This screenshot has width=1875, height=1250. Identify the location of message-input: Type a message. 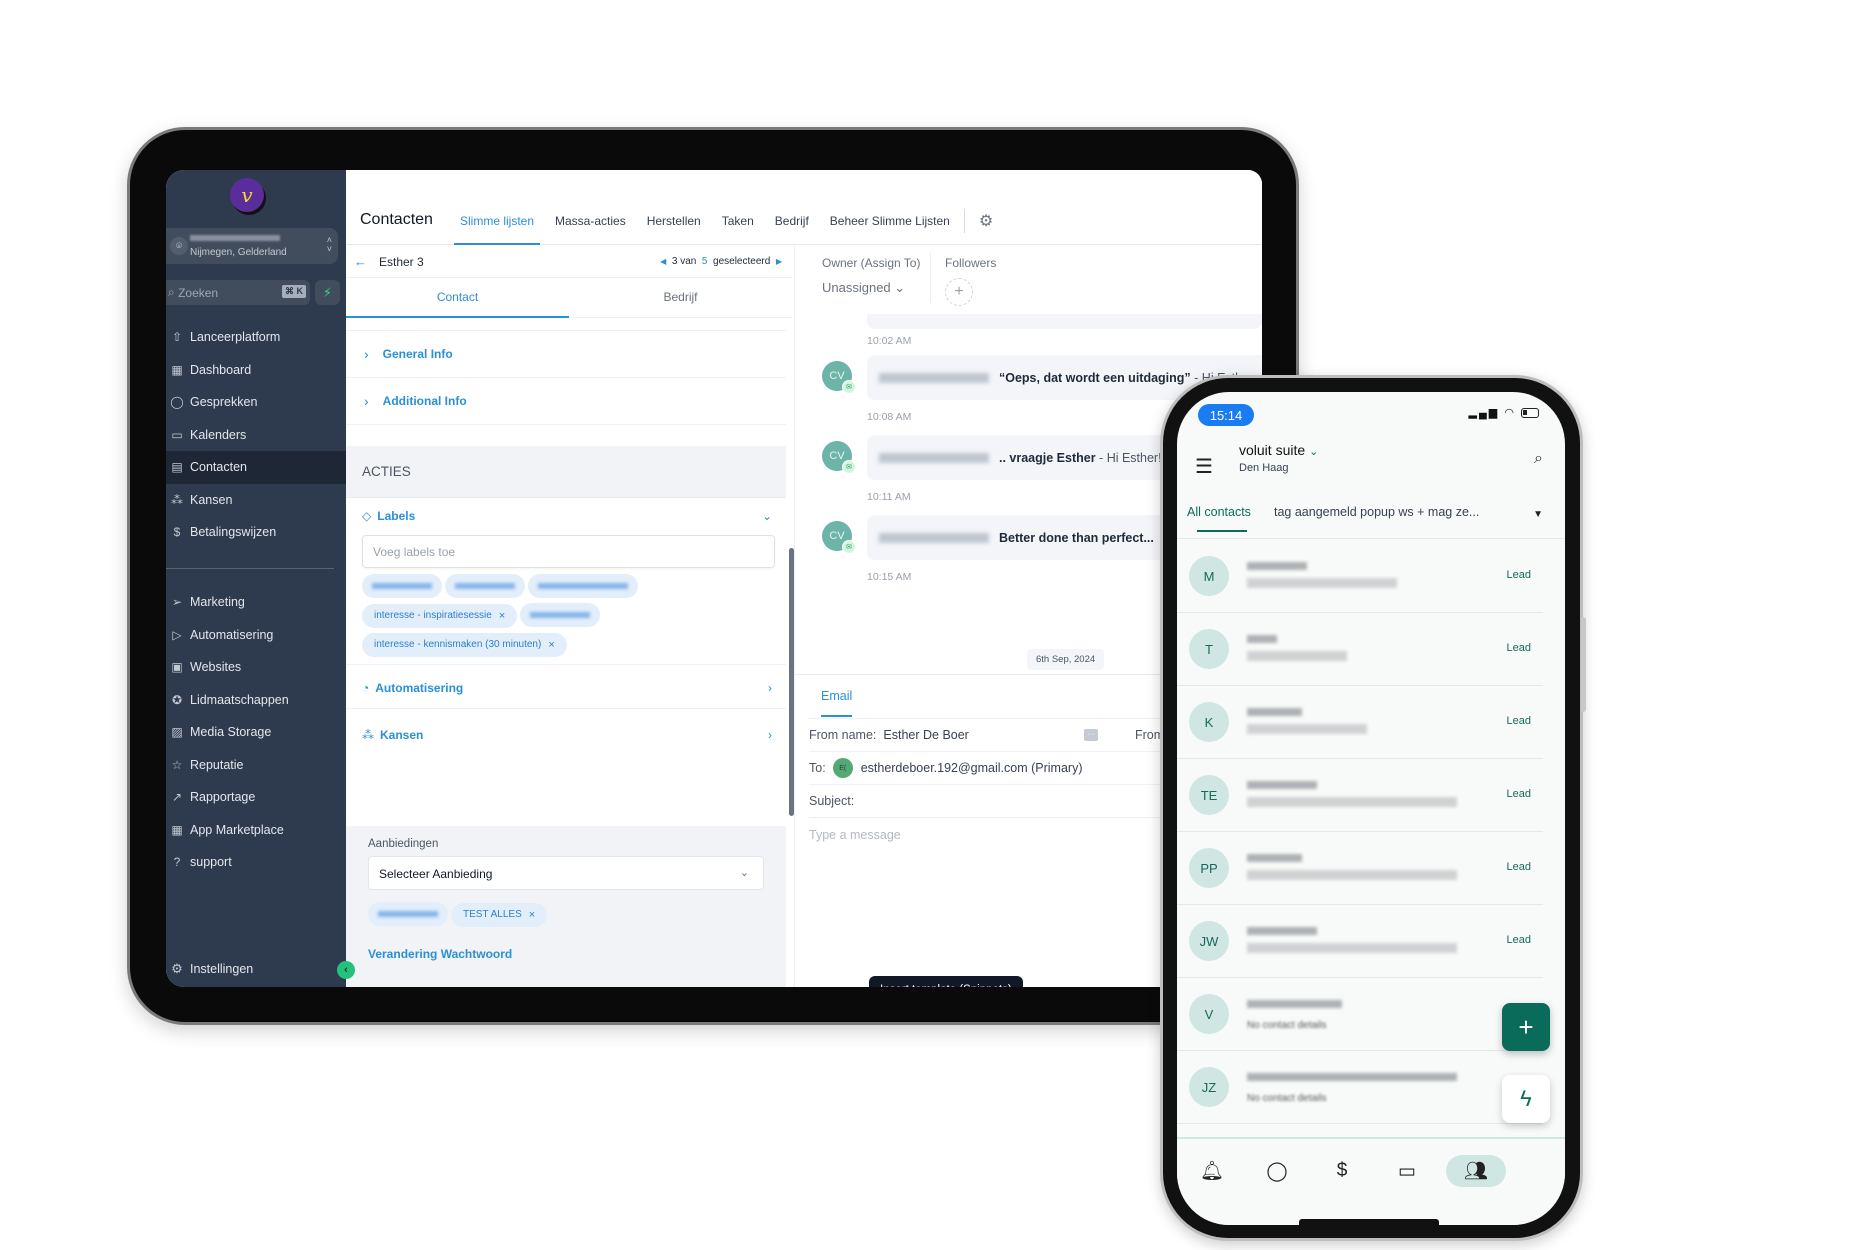
(855, 835).